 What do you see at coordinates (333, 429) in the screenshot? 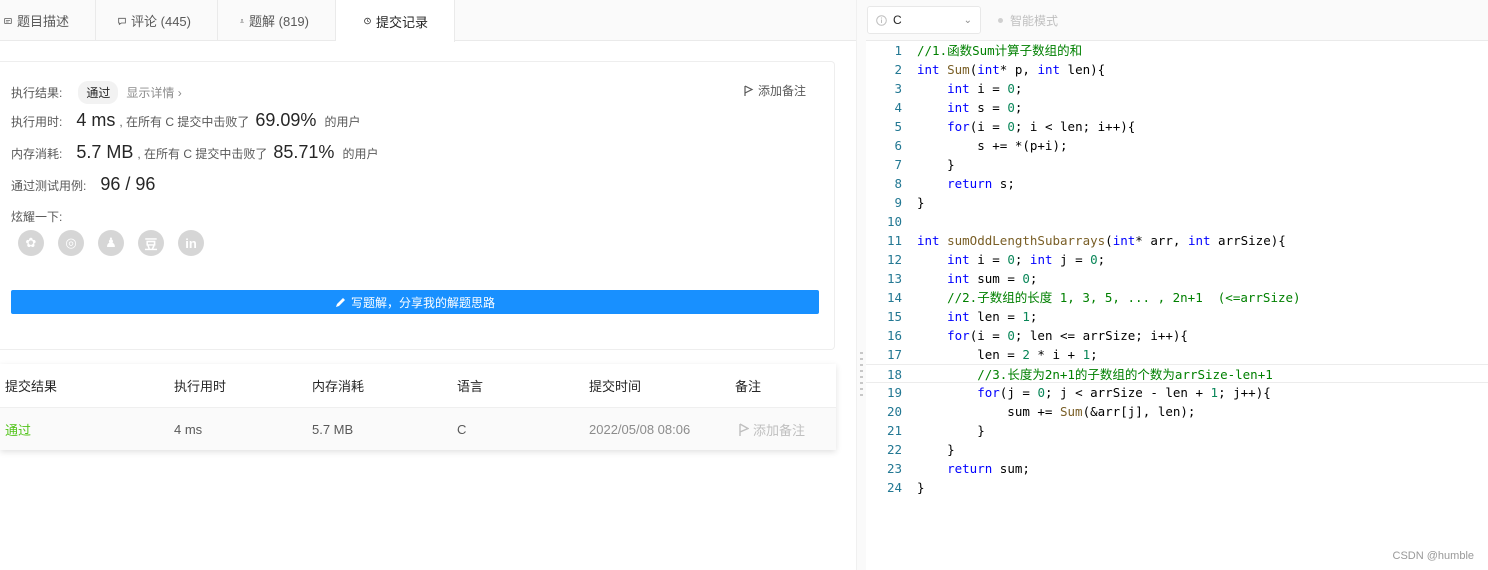
I see `row-memory: 5.7 MB` at bounding box center [333, 429].